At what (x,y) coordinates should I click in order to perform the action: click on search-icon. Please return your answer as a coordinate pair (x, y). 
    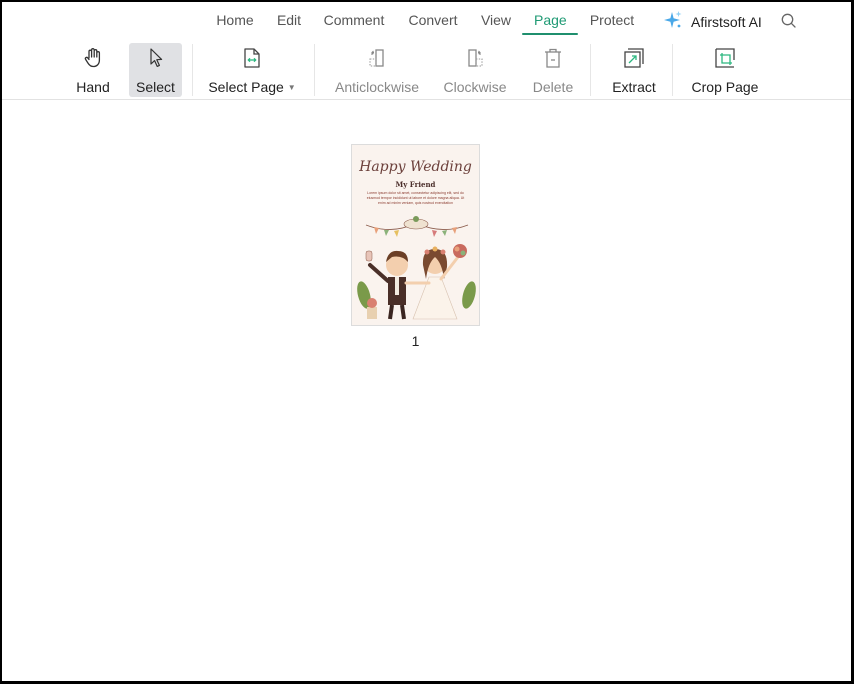
    Looking at the image, I should click on (788, 20).